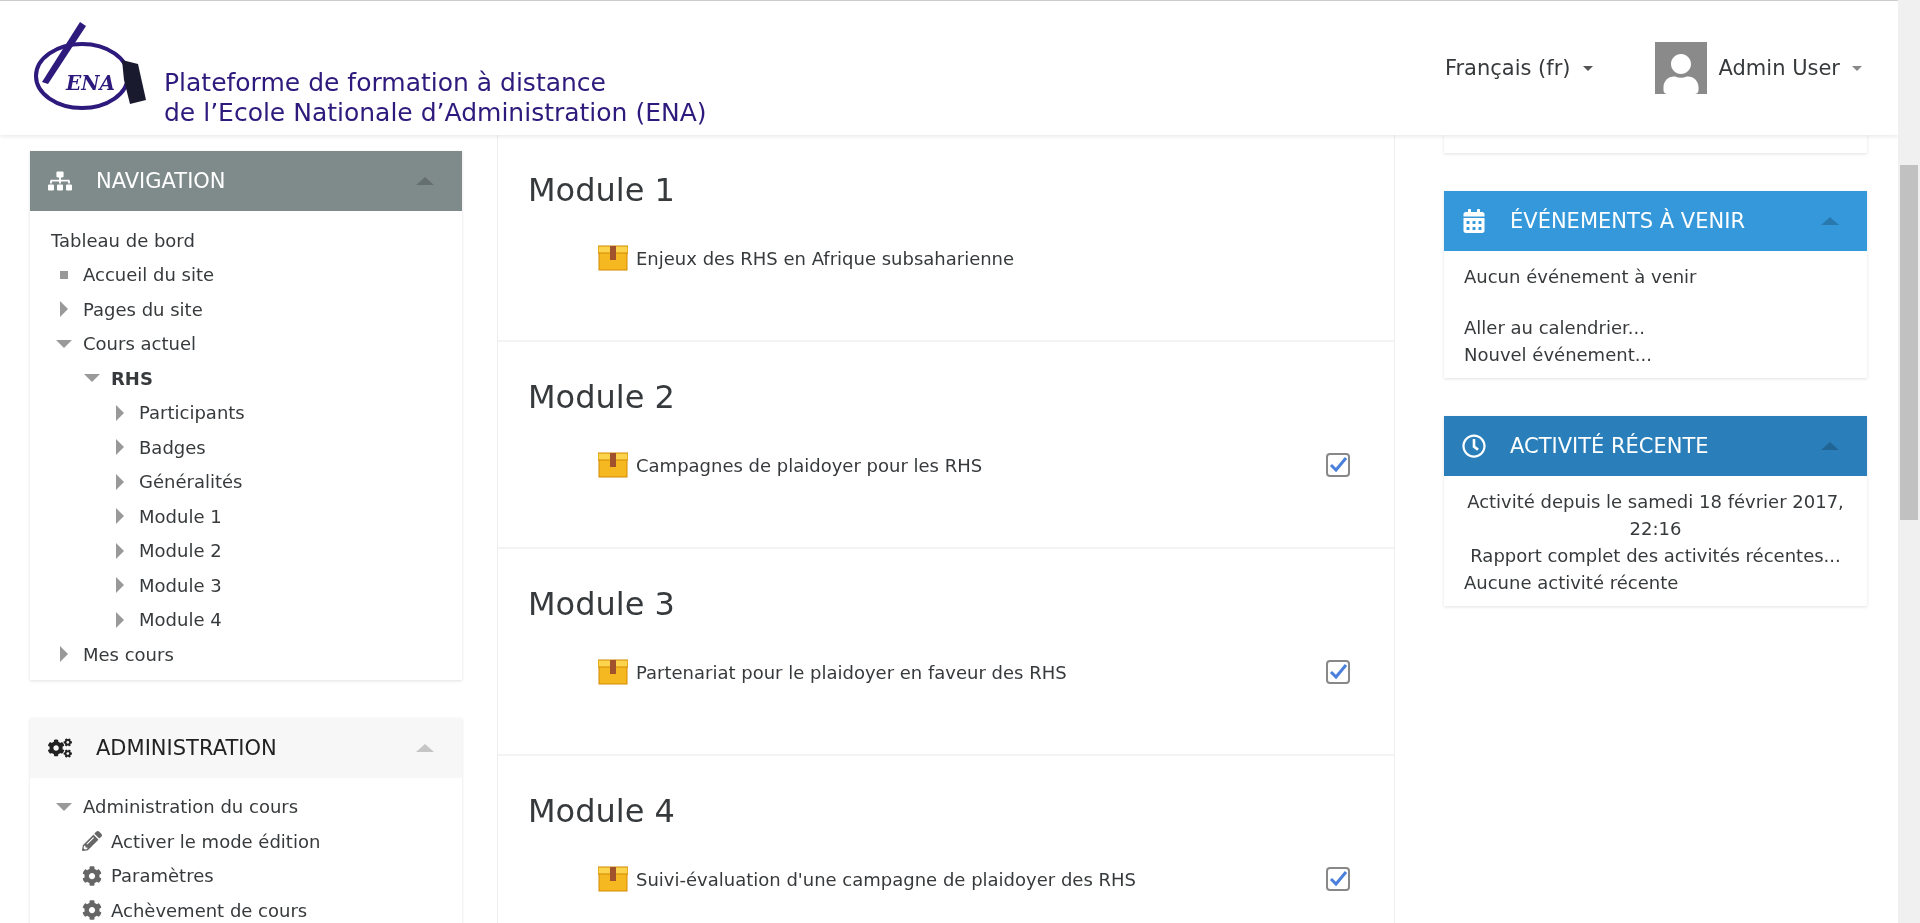 This screenshot has height=923, width=1920. What do you see at coordinates (172, 447) in the screenshot?
I see `nav-item: Badges` at bounding box center [172, 447].